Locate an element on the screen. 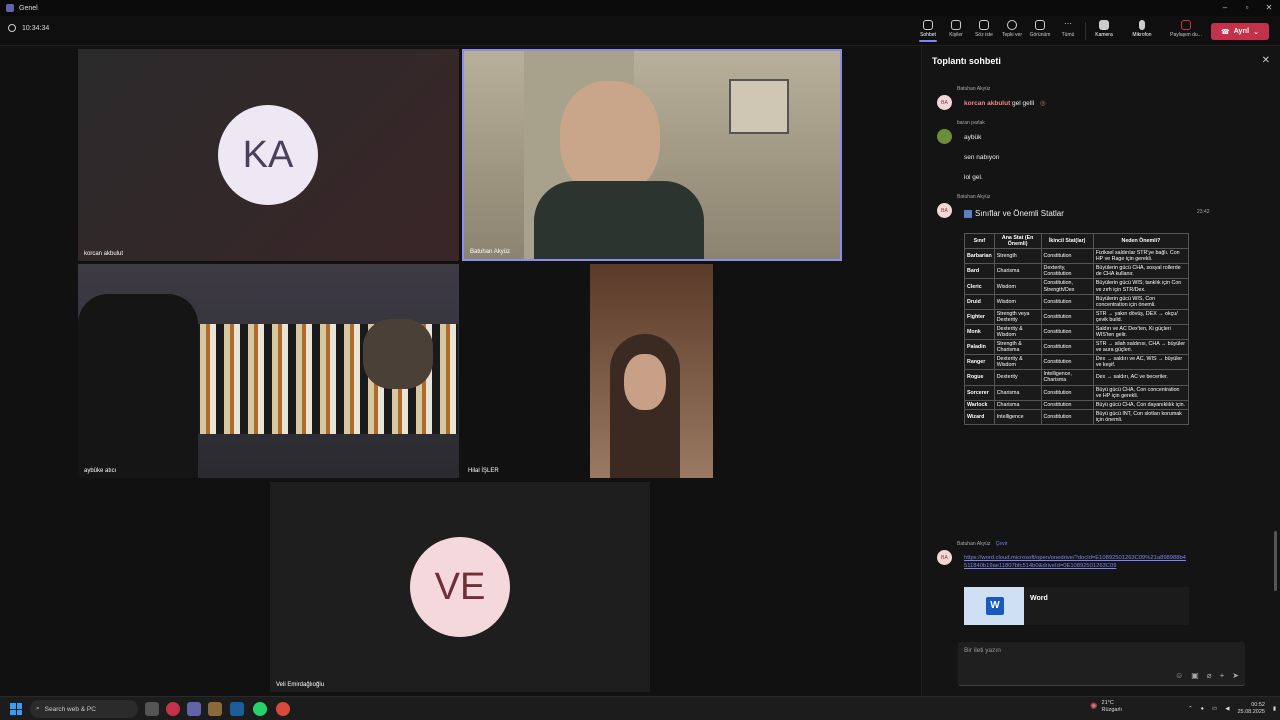 This screenshot has width=1280, height=720. reaction-icon: ◎ is located at coordinates (1043, 103).